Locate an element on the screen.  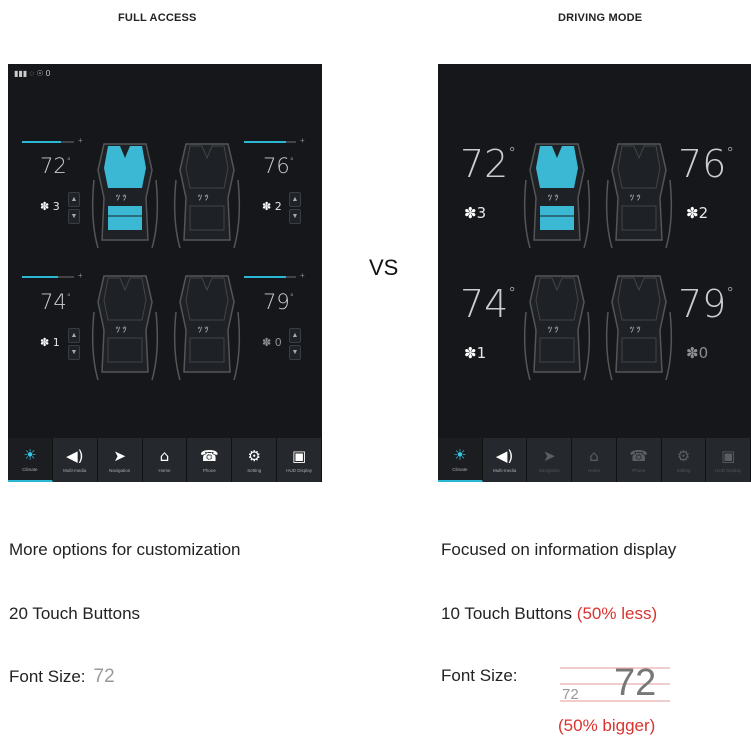
fan-speed-rear-left: ✽1 is located at coordinates (475, 353).